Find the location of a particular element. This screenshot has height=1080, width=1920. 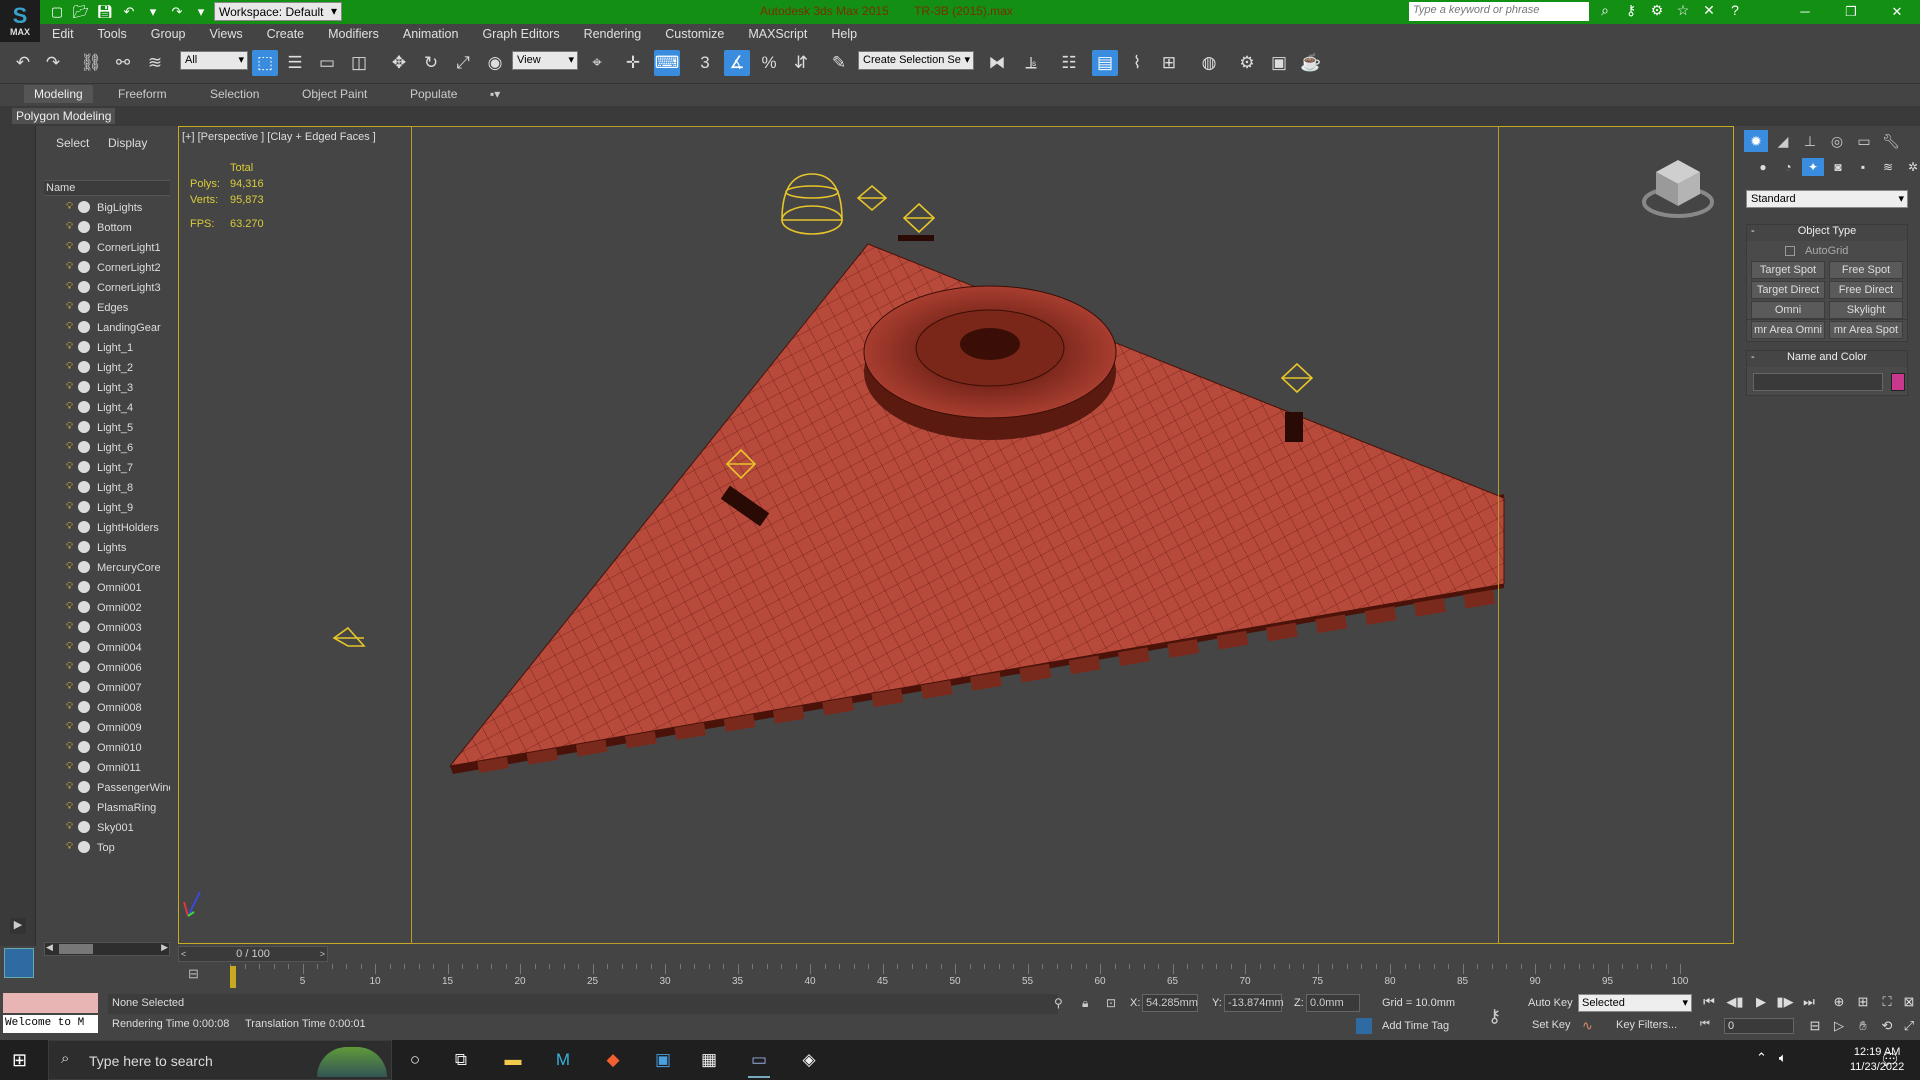

zoom-all-icon: ⊞ is located at coordinates (1863, 1002).